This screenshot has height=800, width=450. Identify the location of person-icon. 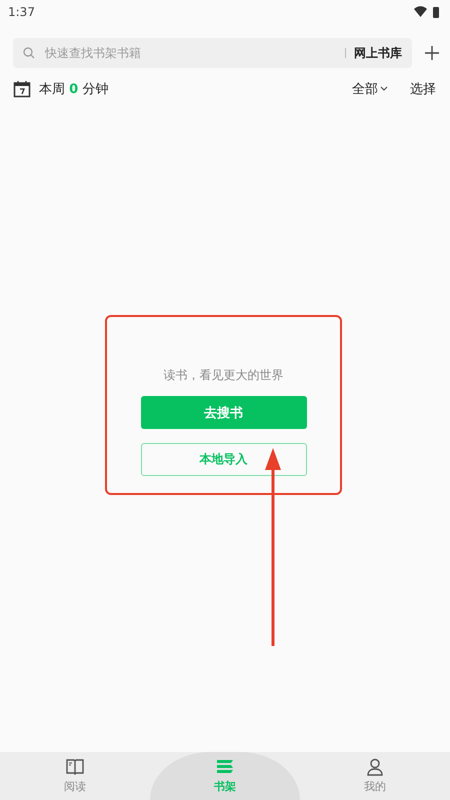
(375, 767).